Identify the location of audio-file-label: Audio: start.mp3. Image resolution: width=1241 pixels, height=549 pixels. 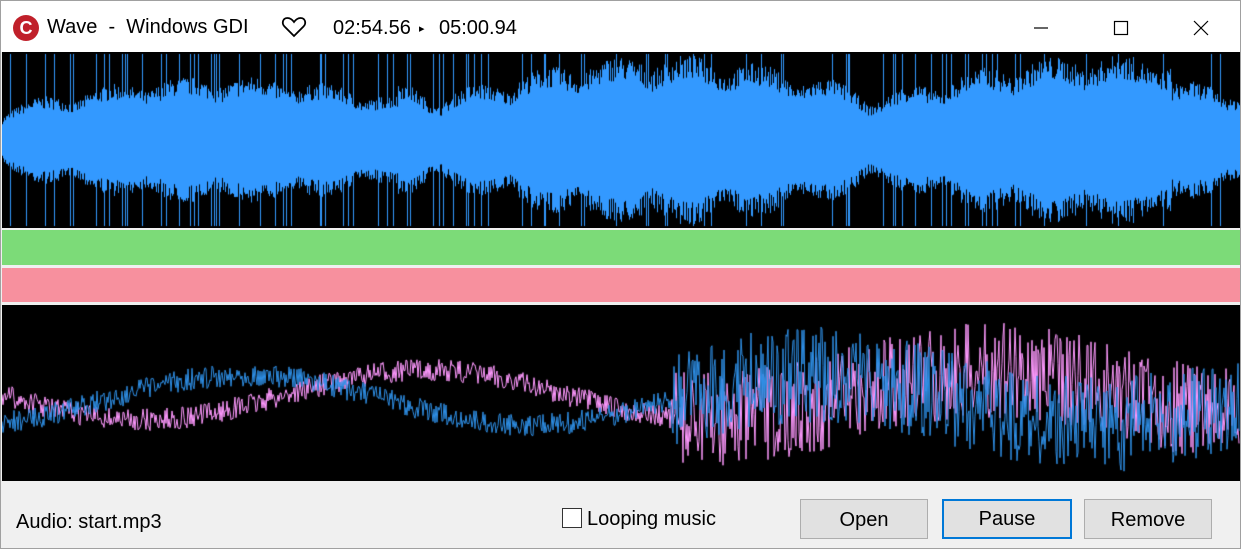
(89, 522).